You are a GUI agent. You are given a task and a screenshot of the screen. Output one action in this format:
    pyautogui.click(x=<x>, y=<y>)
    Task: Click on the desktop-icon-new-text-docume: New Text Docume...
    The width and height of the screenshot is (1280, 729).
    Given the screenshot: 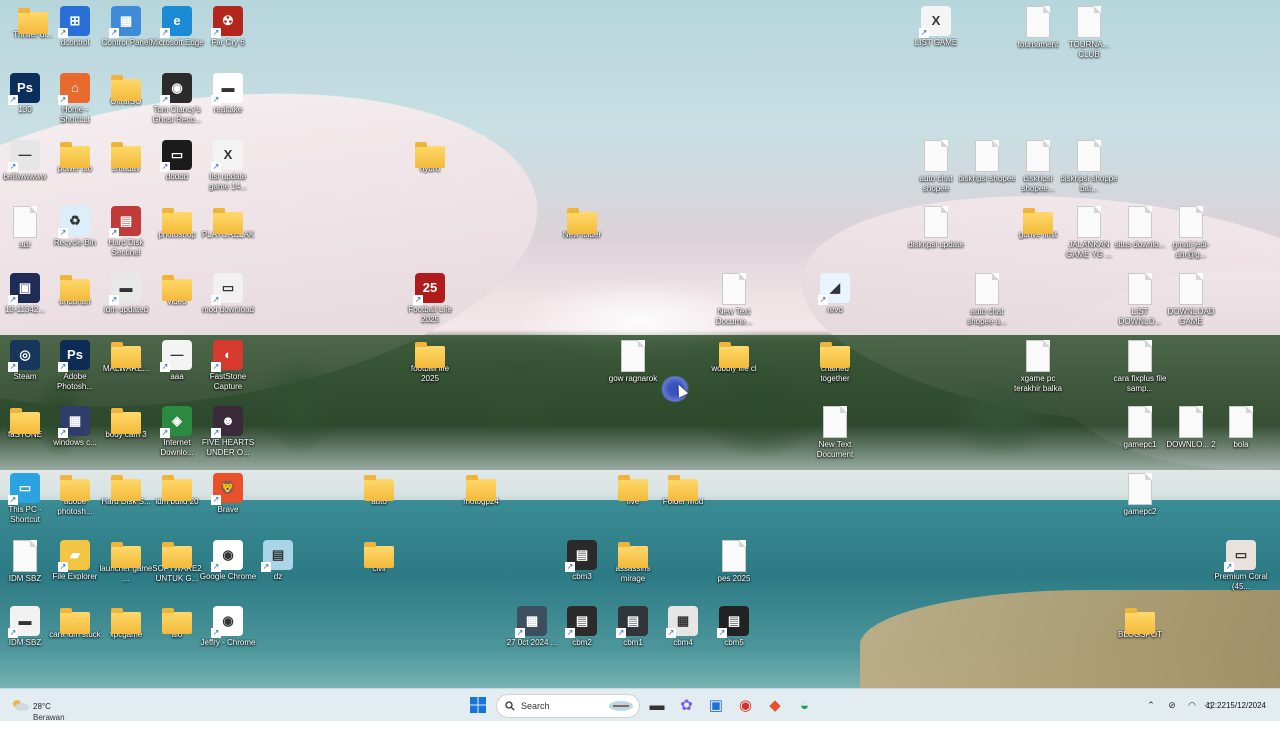 What is the action you would take?
    pyautogui.click(x=734, y=300)
    